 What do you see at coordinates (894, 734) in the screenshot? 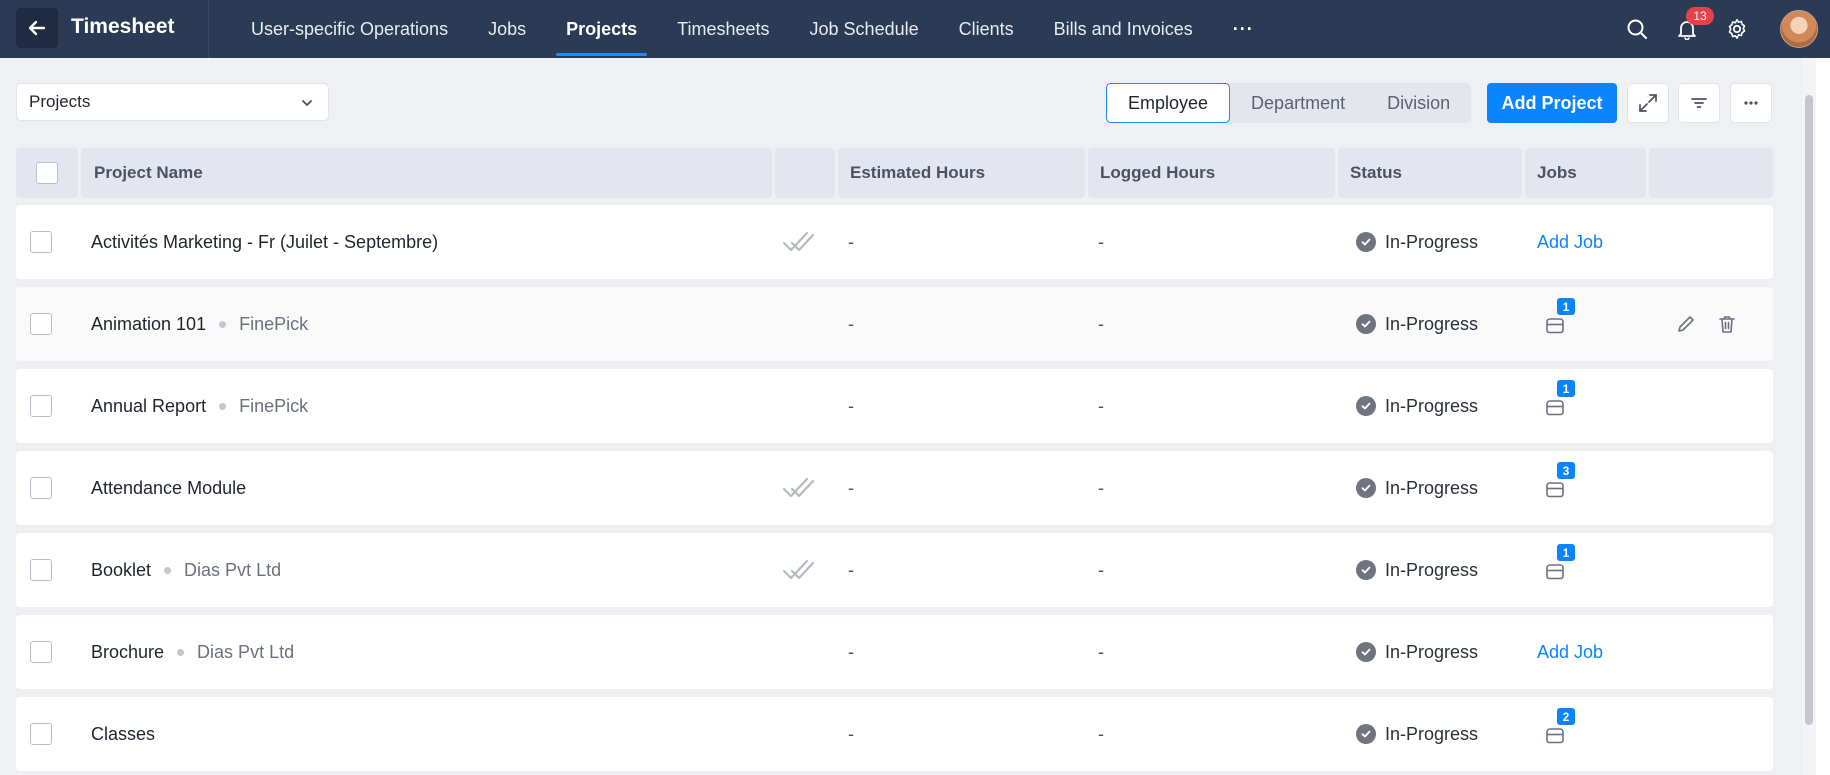
I see `table-row: Classes - - In-Progress 2` at bounding box center [894, 734].